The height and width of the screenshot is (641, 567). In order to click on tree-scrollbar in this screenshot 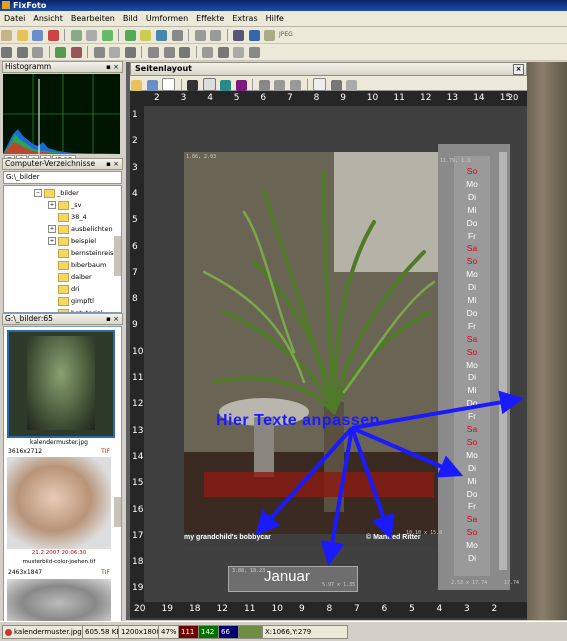, I will do `click(117, 256)`.